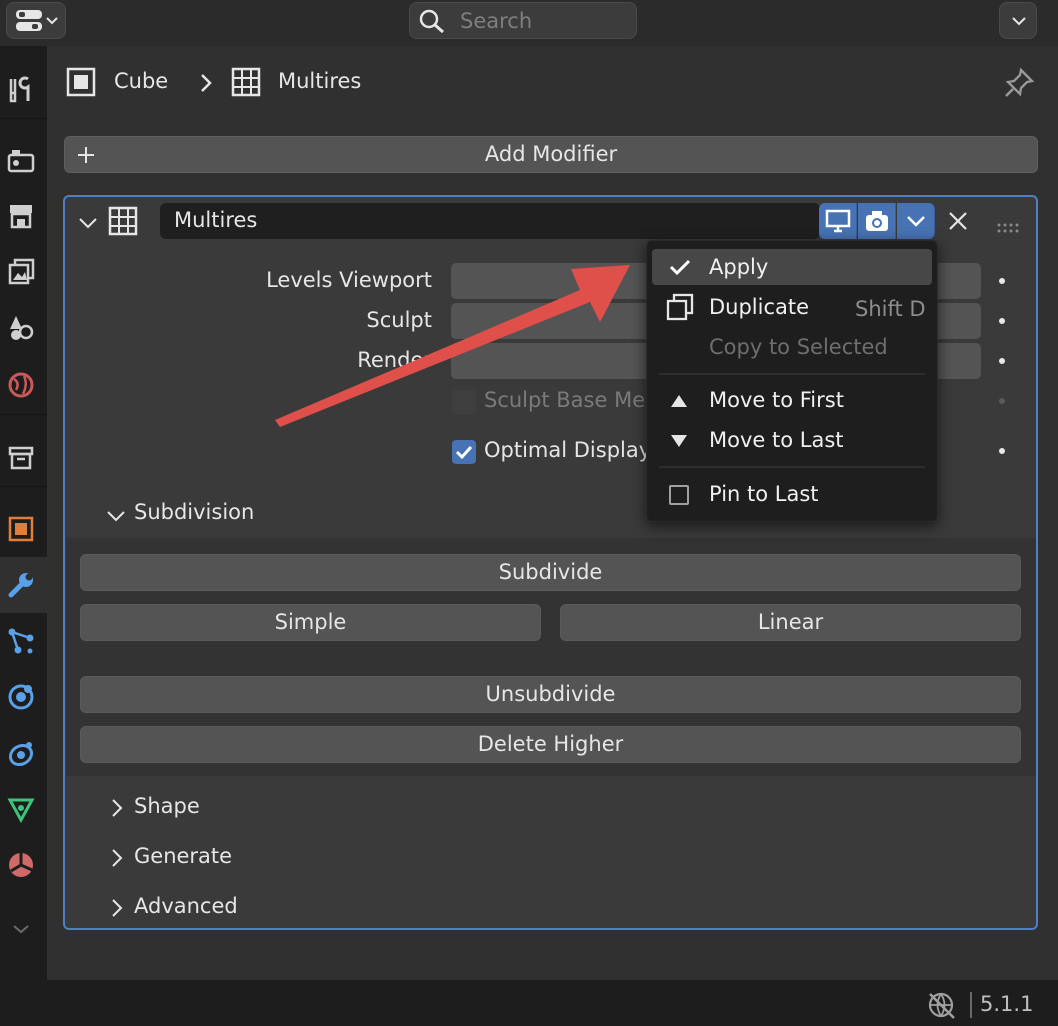  Describe the element at coordinates (958, 223) in the screenshot. I see `remove-modifier-icon` at that location.